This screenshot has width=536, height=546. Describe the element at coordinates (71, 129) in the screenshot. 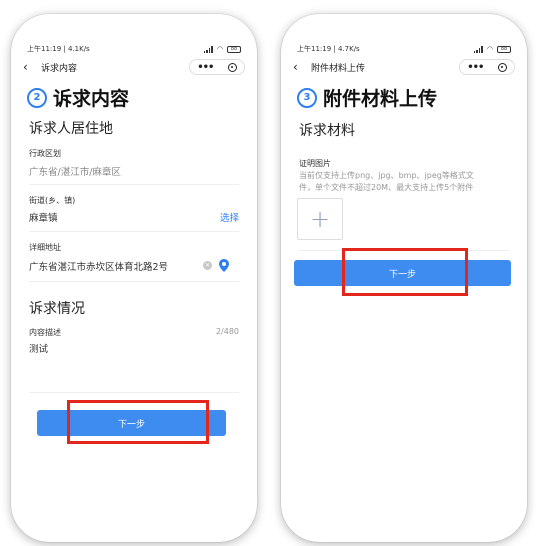

I see `section-title-residence: 诉求人居住地` at that location.